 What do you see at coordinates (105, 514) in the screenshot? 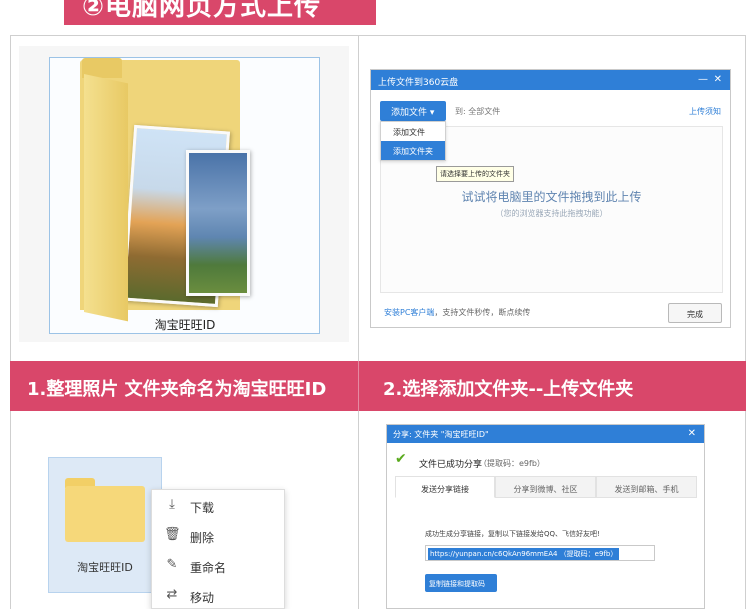
I see `folder-icon` at bounding box center [105, 514].